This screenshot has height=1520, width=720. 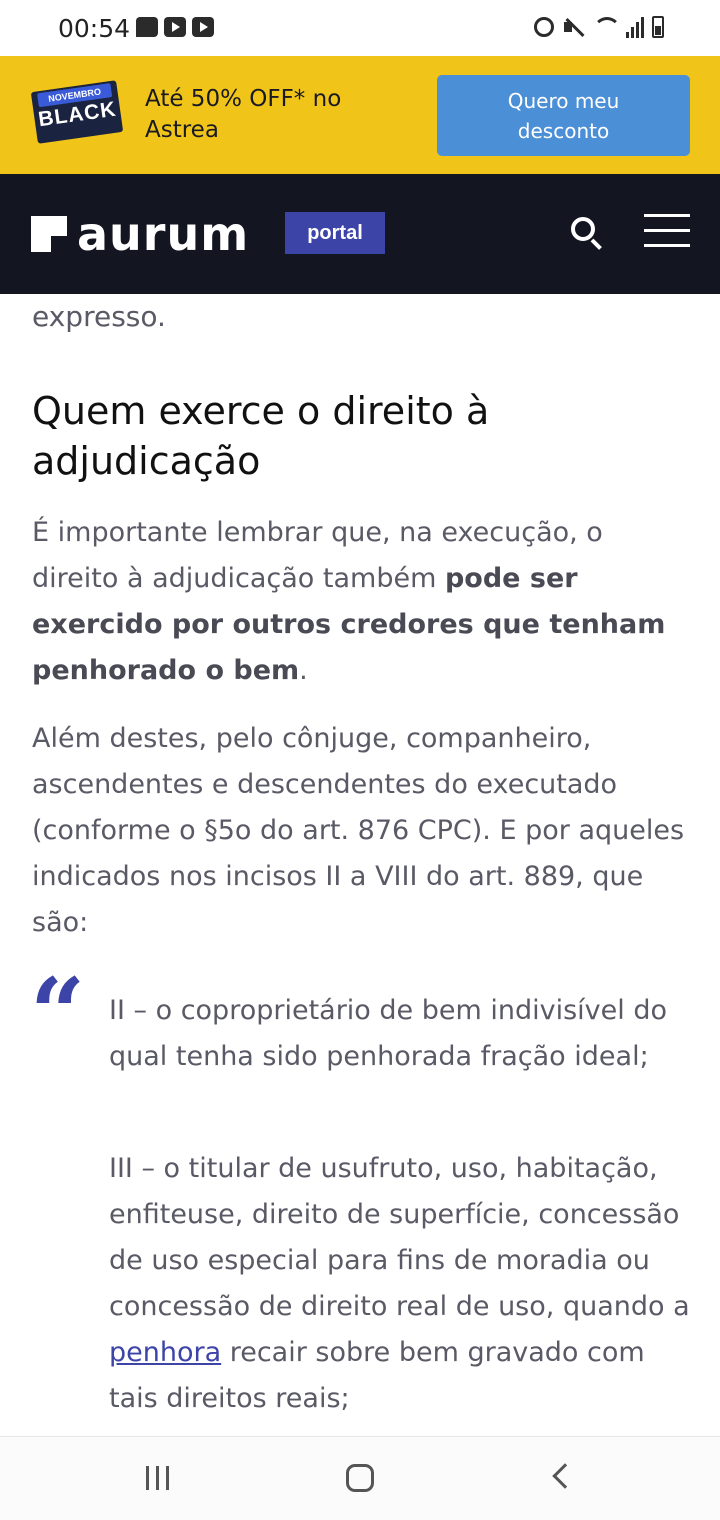 I want to click on alarm-icon, so click(x=544, y=27).